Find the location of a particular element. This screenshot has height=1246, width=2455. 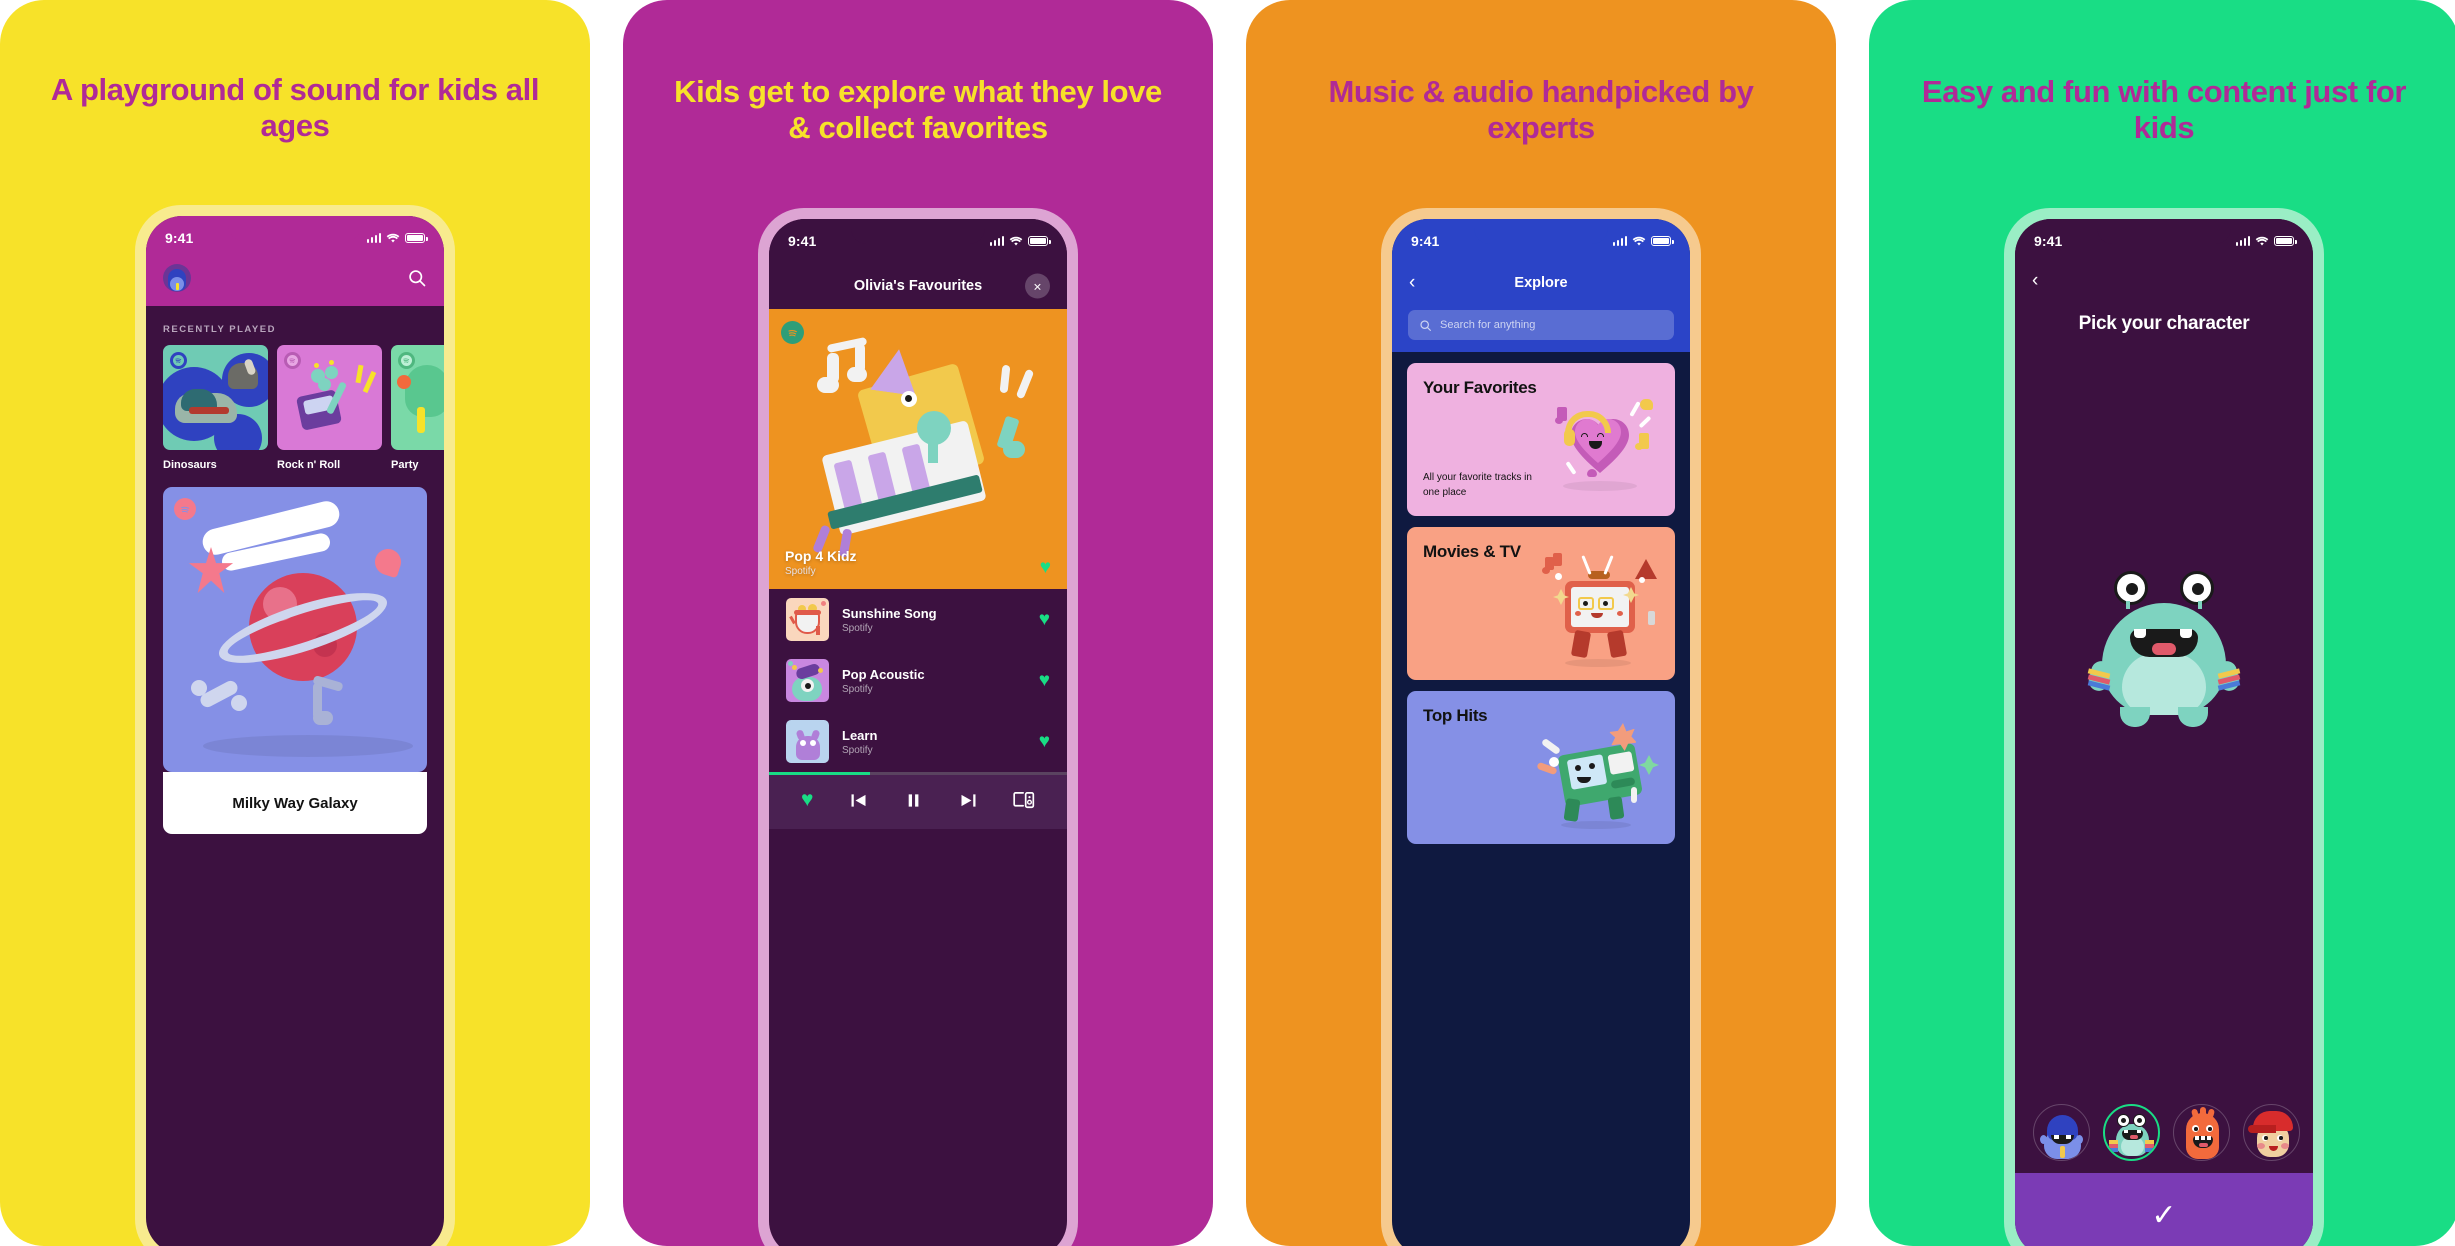

tile-party: Party is located at coordinates (417, 408).